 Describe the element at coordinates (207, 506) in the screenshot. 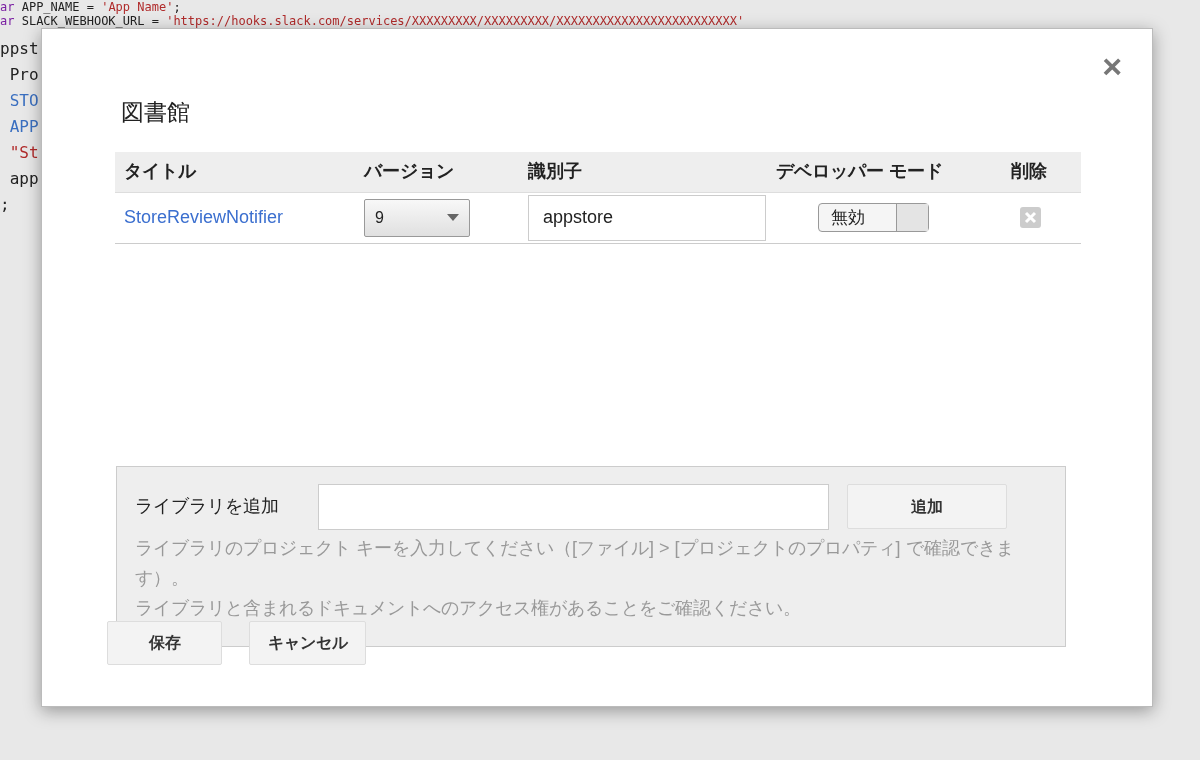

I see `add-library-label: ライブラリを追加` at that location.